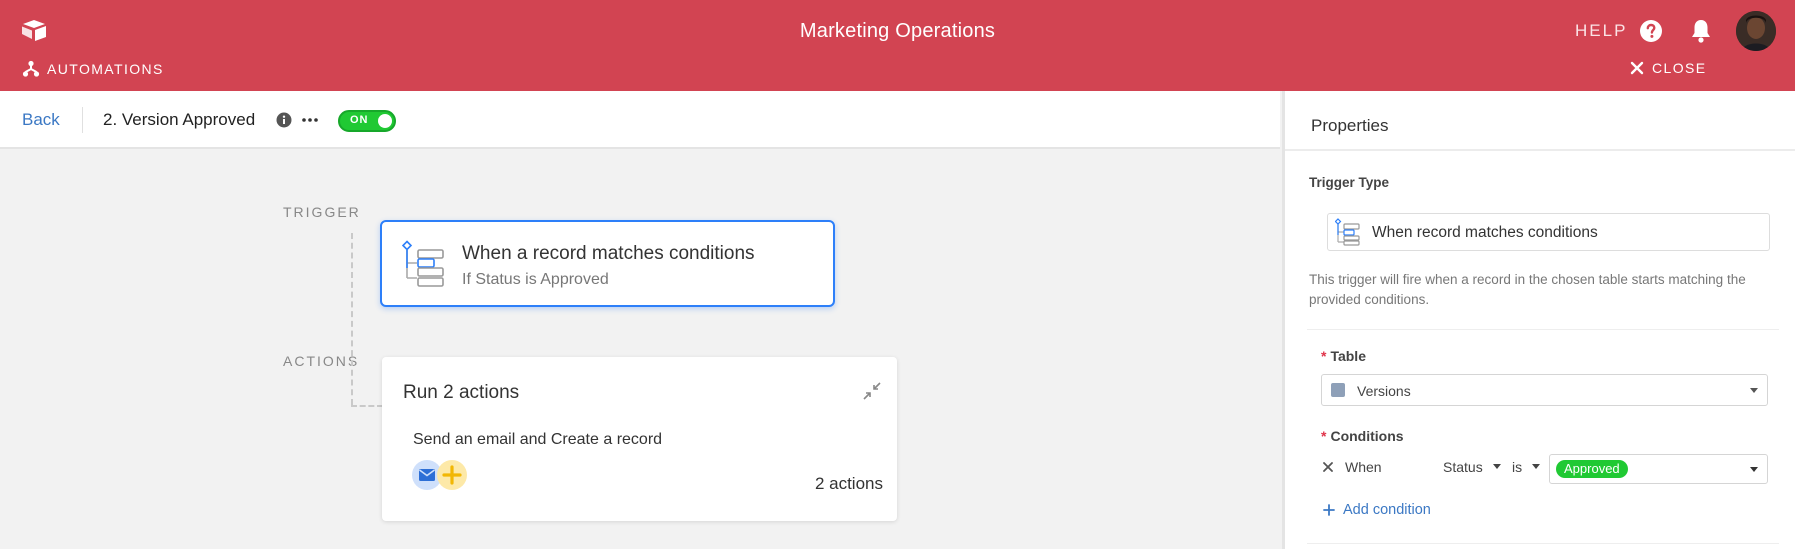  What do you see at coordinates (284, 120) in the screenshot?
I see `info-icon` at bounding box center [284, 120].